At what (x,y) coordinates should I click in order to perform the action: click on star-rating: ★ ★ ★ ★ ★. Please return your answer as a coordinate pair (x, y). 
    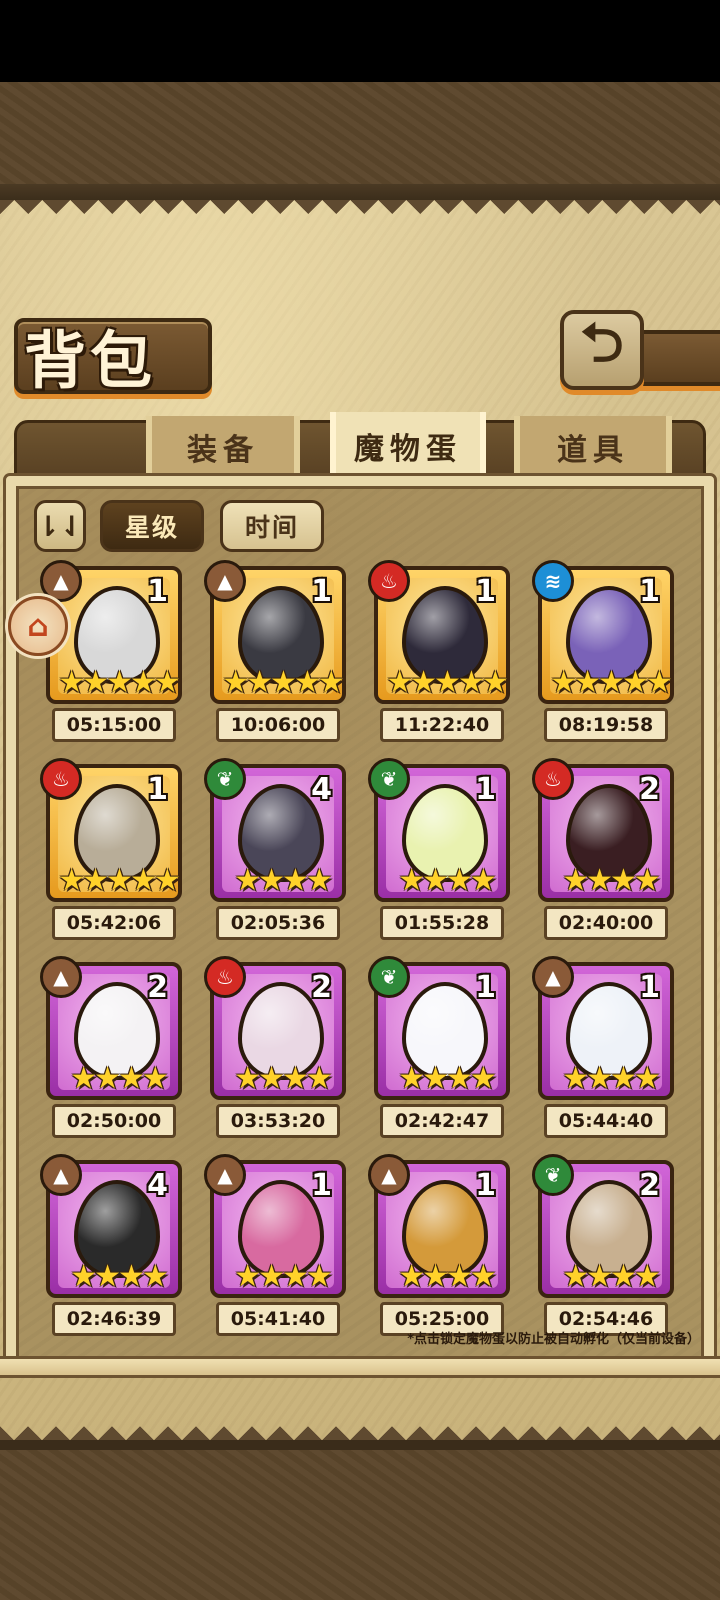
    Looking at the image, I should click on (118, 683).